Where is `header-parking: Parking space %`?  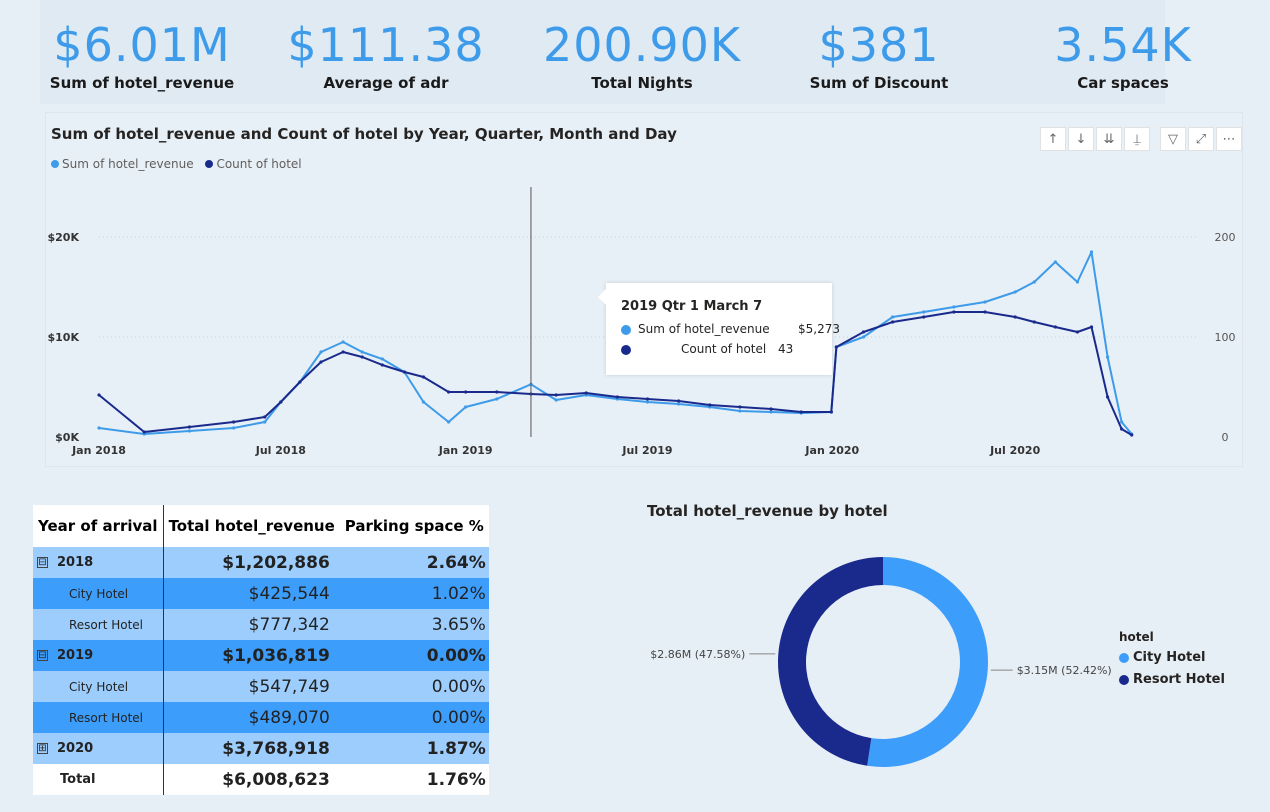 header-parking: Parking space % is located at coordinates (414, 526).